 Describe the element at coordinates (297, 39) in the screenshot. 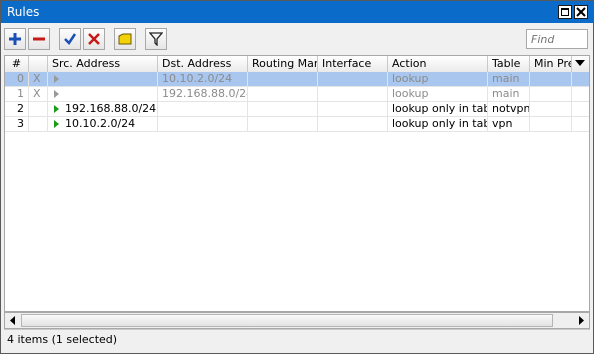

I see `toolbar` at that location.